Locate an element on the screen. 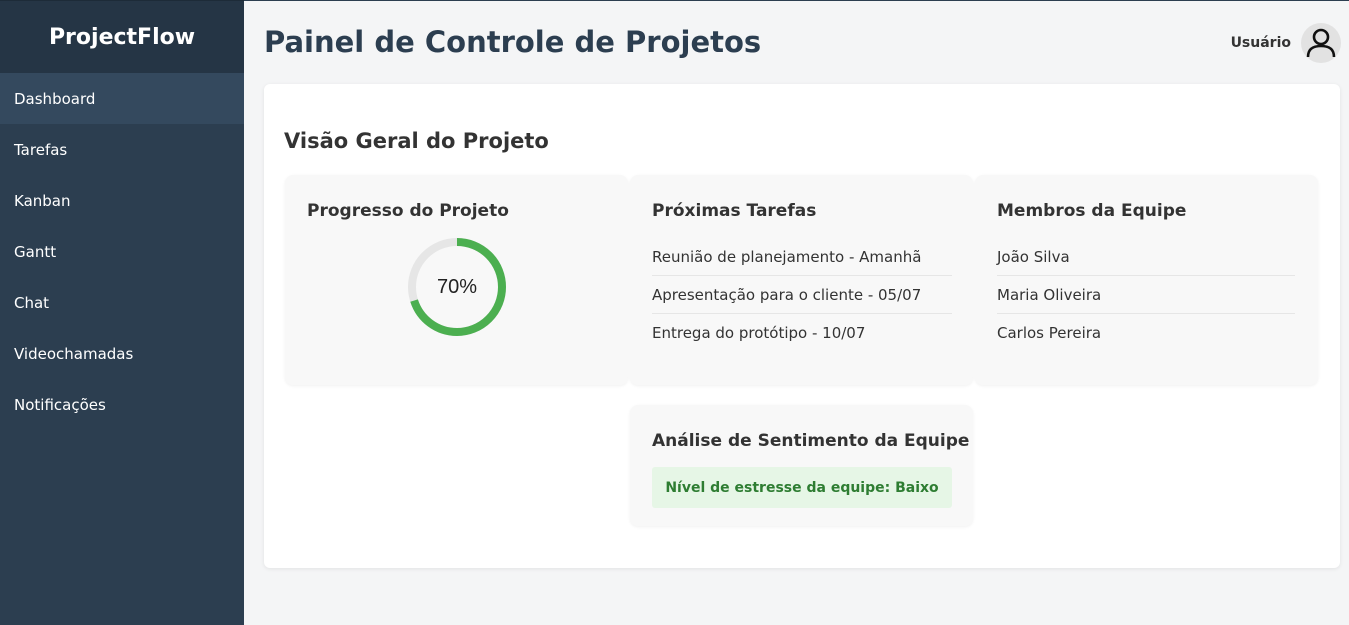  progress-ring: 70% is located at coordinates (457, 287).